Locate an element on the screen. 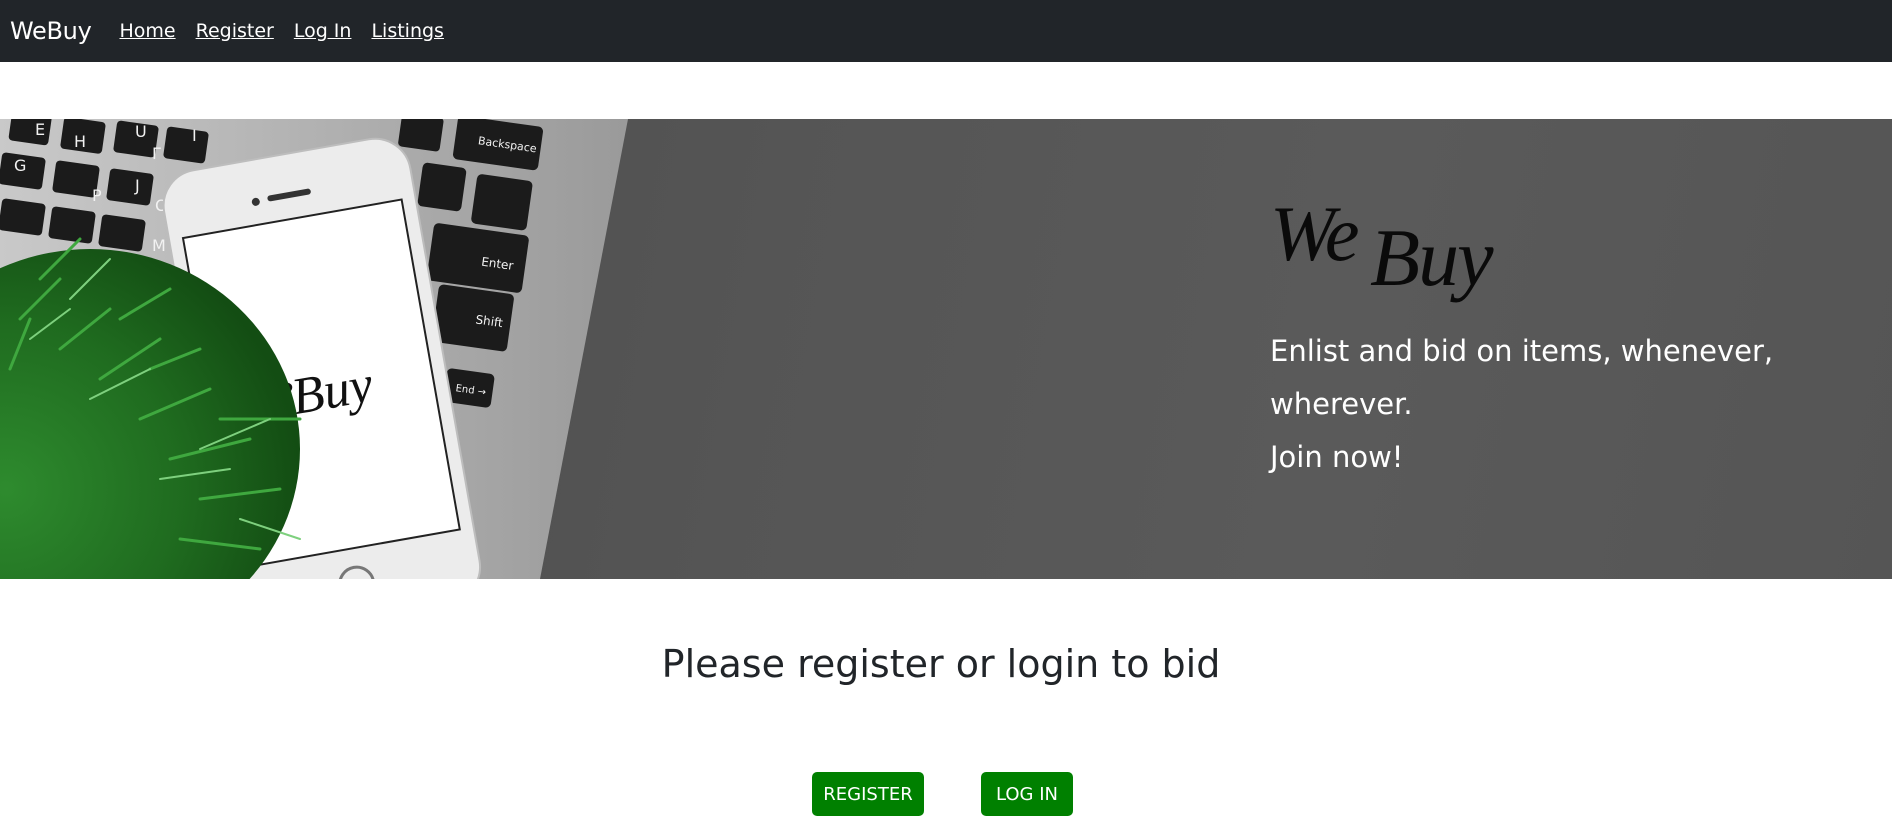  tagline-line-2: Join now! is located at coordinates (1337, 457).